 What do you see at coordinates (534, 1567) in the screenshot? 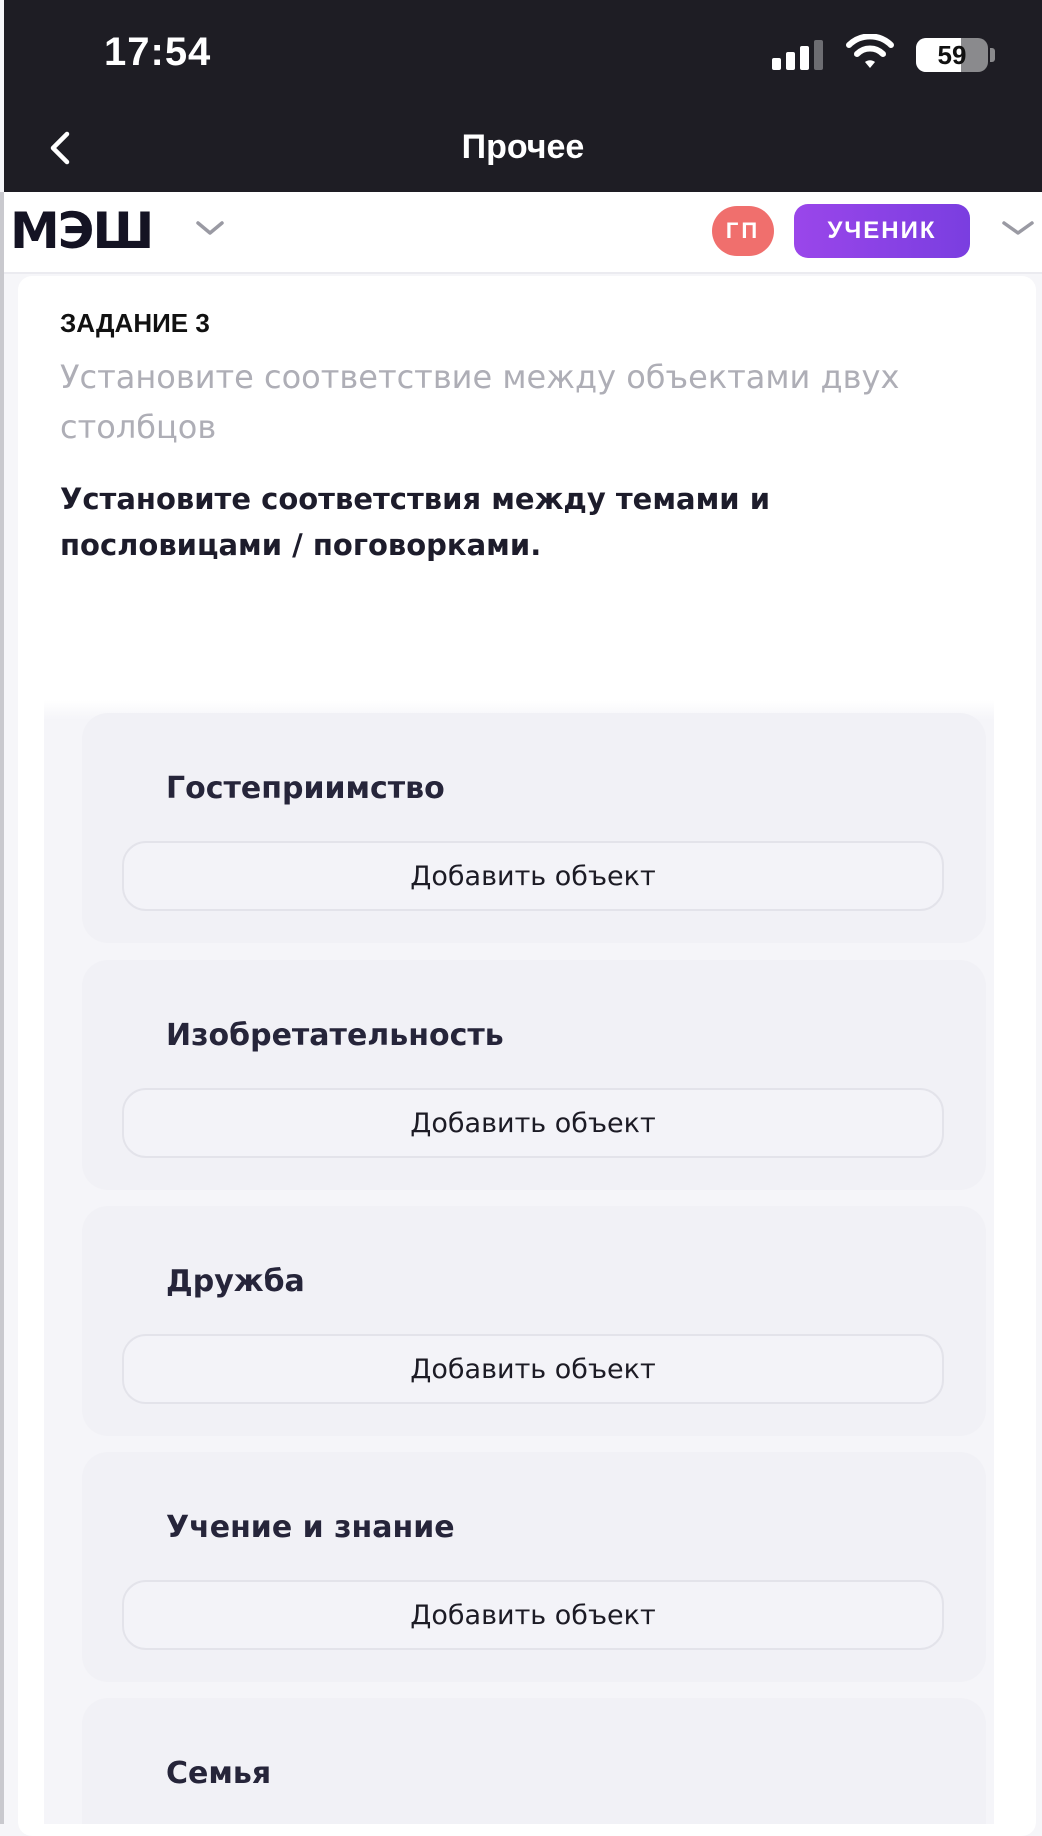
I see `match-group: Учение и знание Добавить объект` at bounding box center [534, 1567].